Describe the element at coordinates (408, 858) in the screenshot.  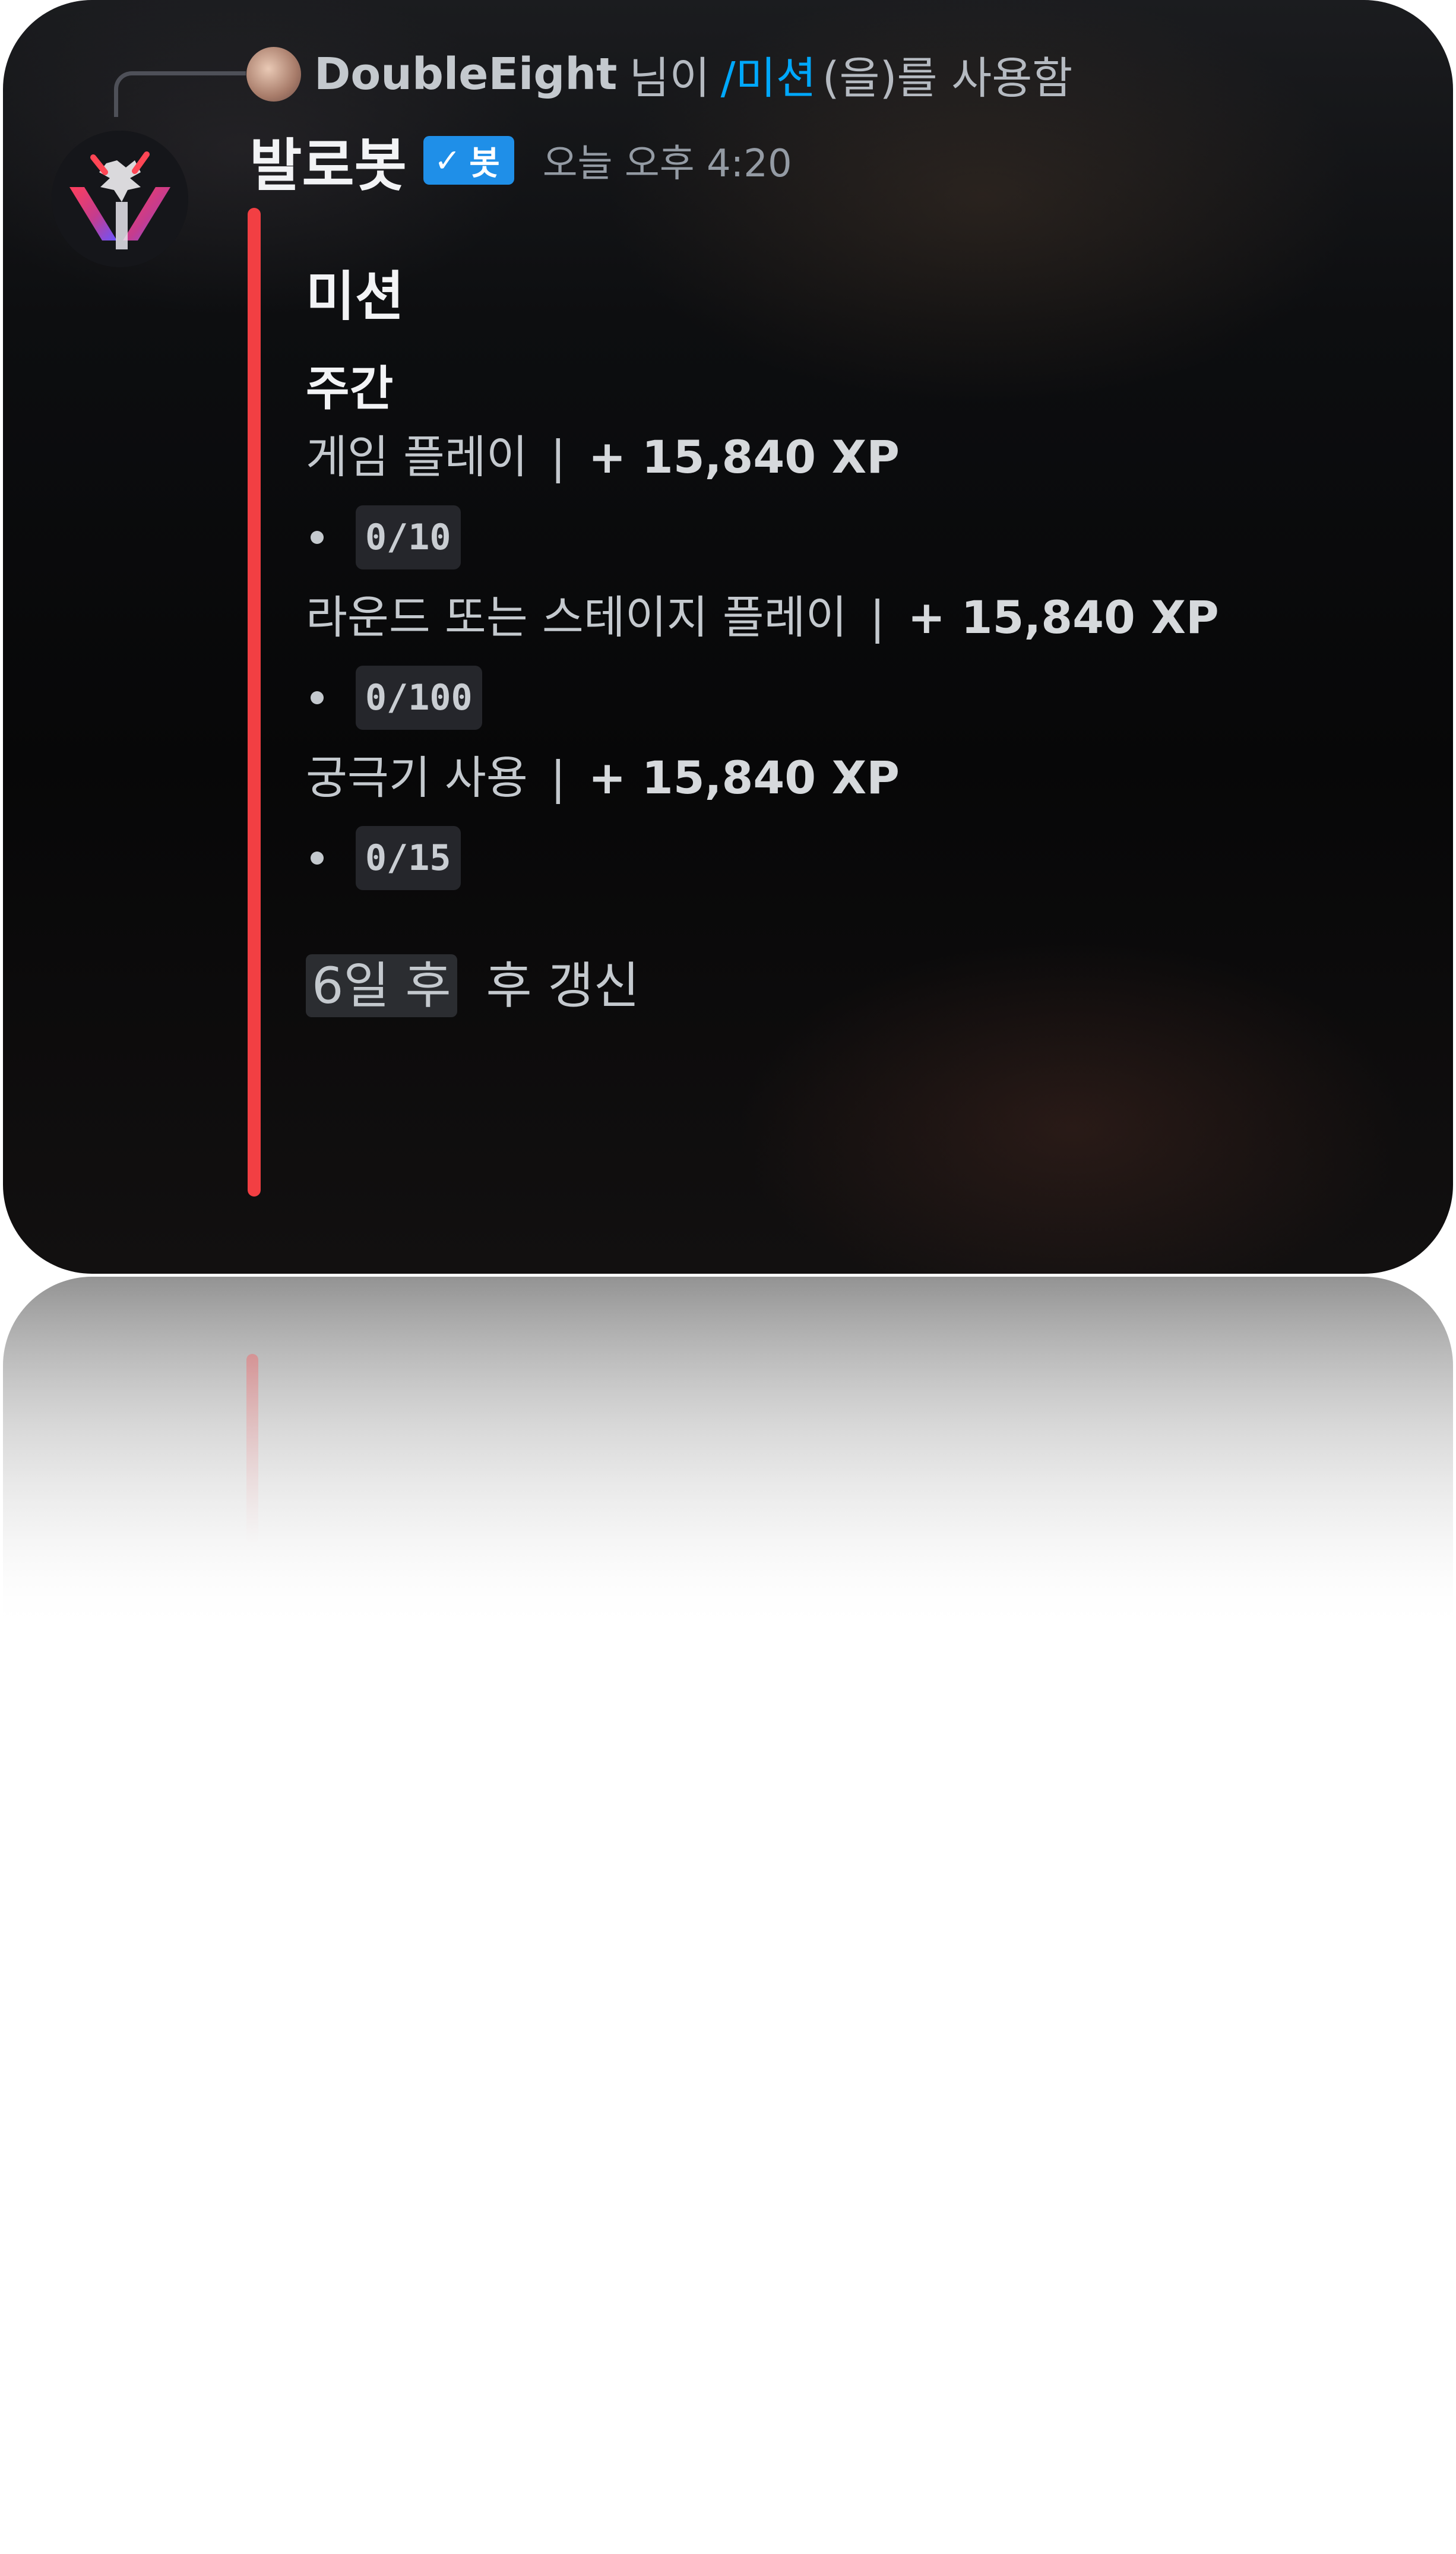
I see `mission-progress: 0/15` at that location.